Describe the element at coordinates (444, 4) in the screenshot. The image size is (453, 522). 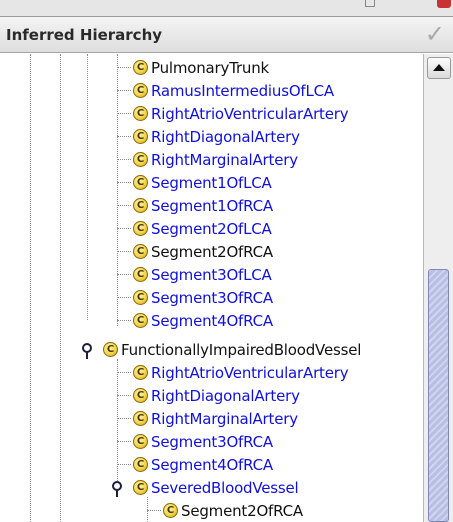
I see `close-icon` at that location.